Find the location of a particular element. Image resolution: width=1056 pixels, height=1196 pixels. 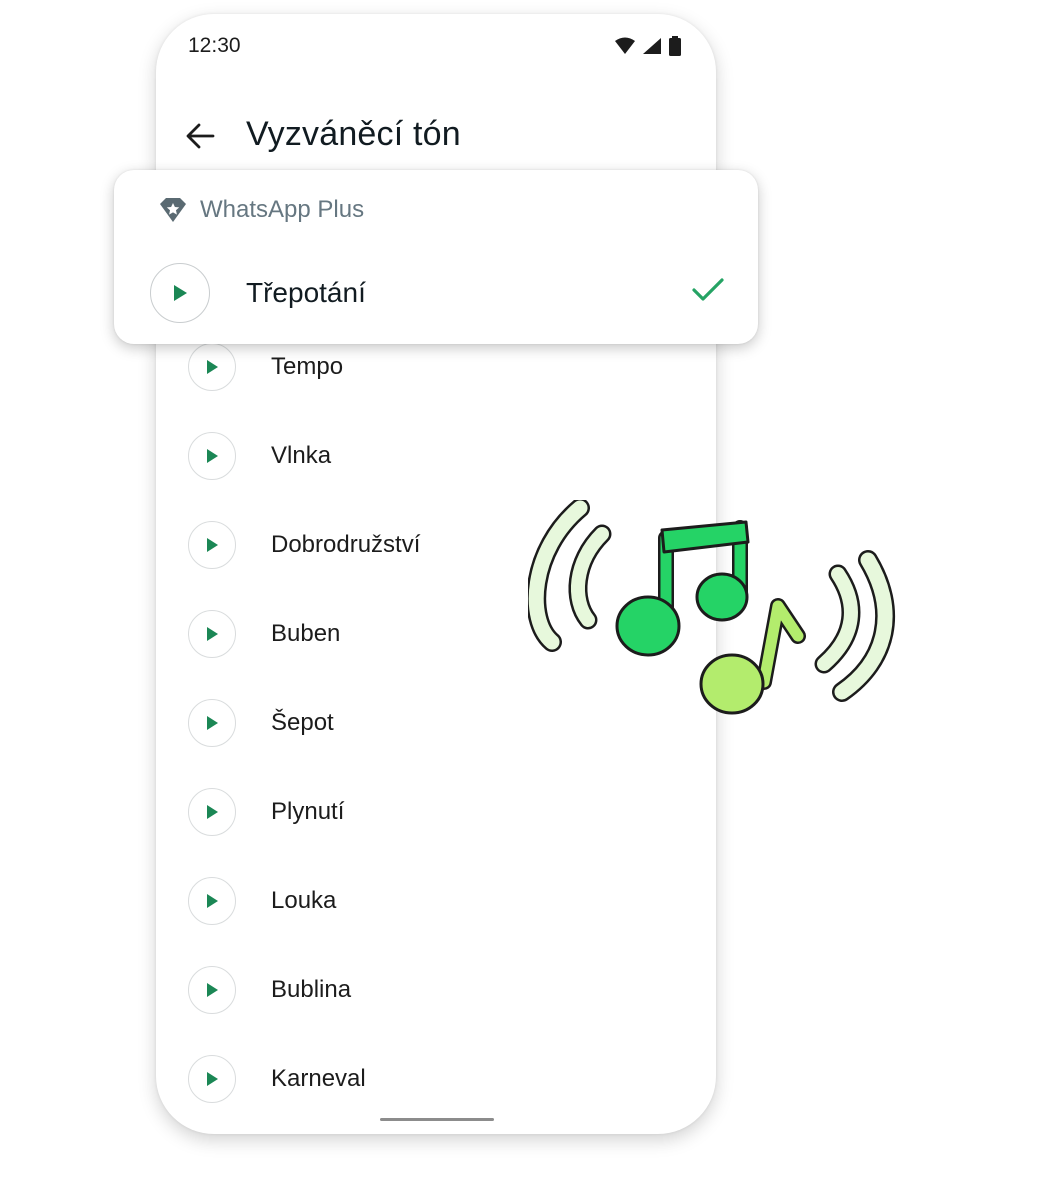

ringtone-item-plynuti: Plynutí is located at coordinates (436, 832).